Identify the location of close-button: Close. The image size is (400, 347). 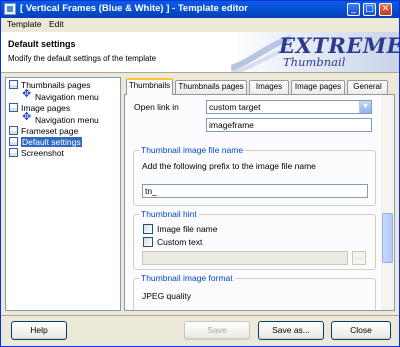
(361, 330).